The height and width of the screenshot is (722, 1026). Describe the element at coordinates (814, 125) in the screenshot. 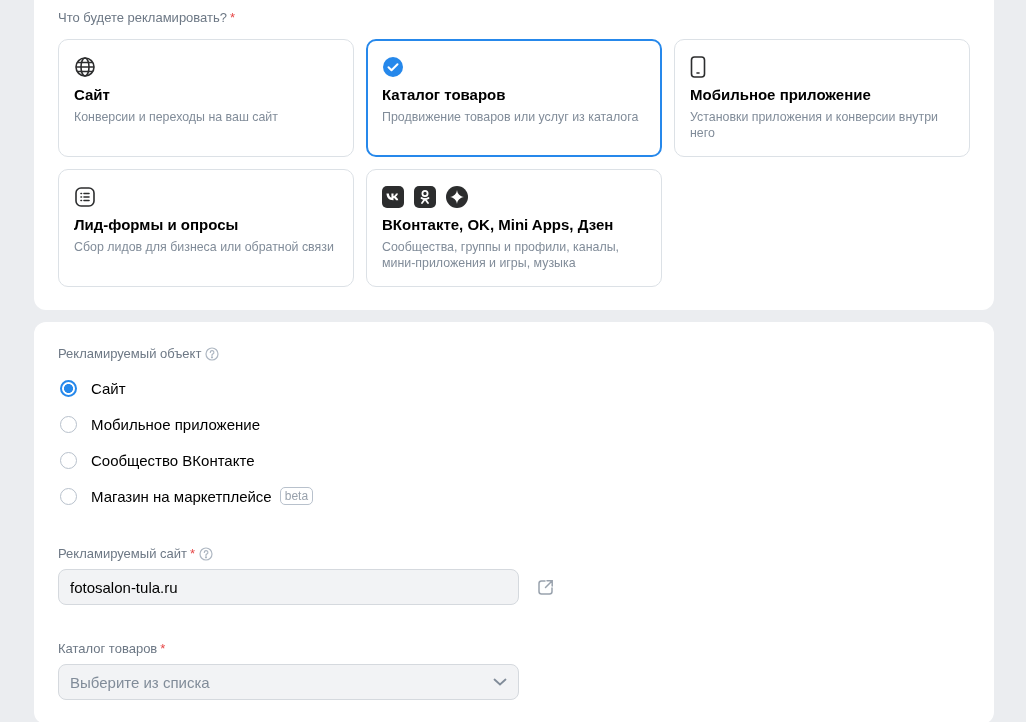

I see `card-description: Установки приложения и конверсии внутри него` at that location.